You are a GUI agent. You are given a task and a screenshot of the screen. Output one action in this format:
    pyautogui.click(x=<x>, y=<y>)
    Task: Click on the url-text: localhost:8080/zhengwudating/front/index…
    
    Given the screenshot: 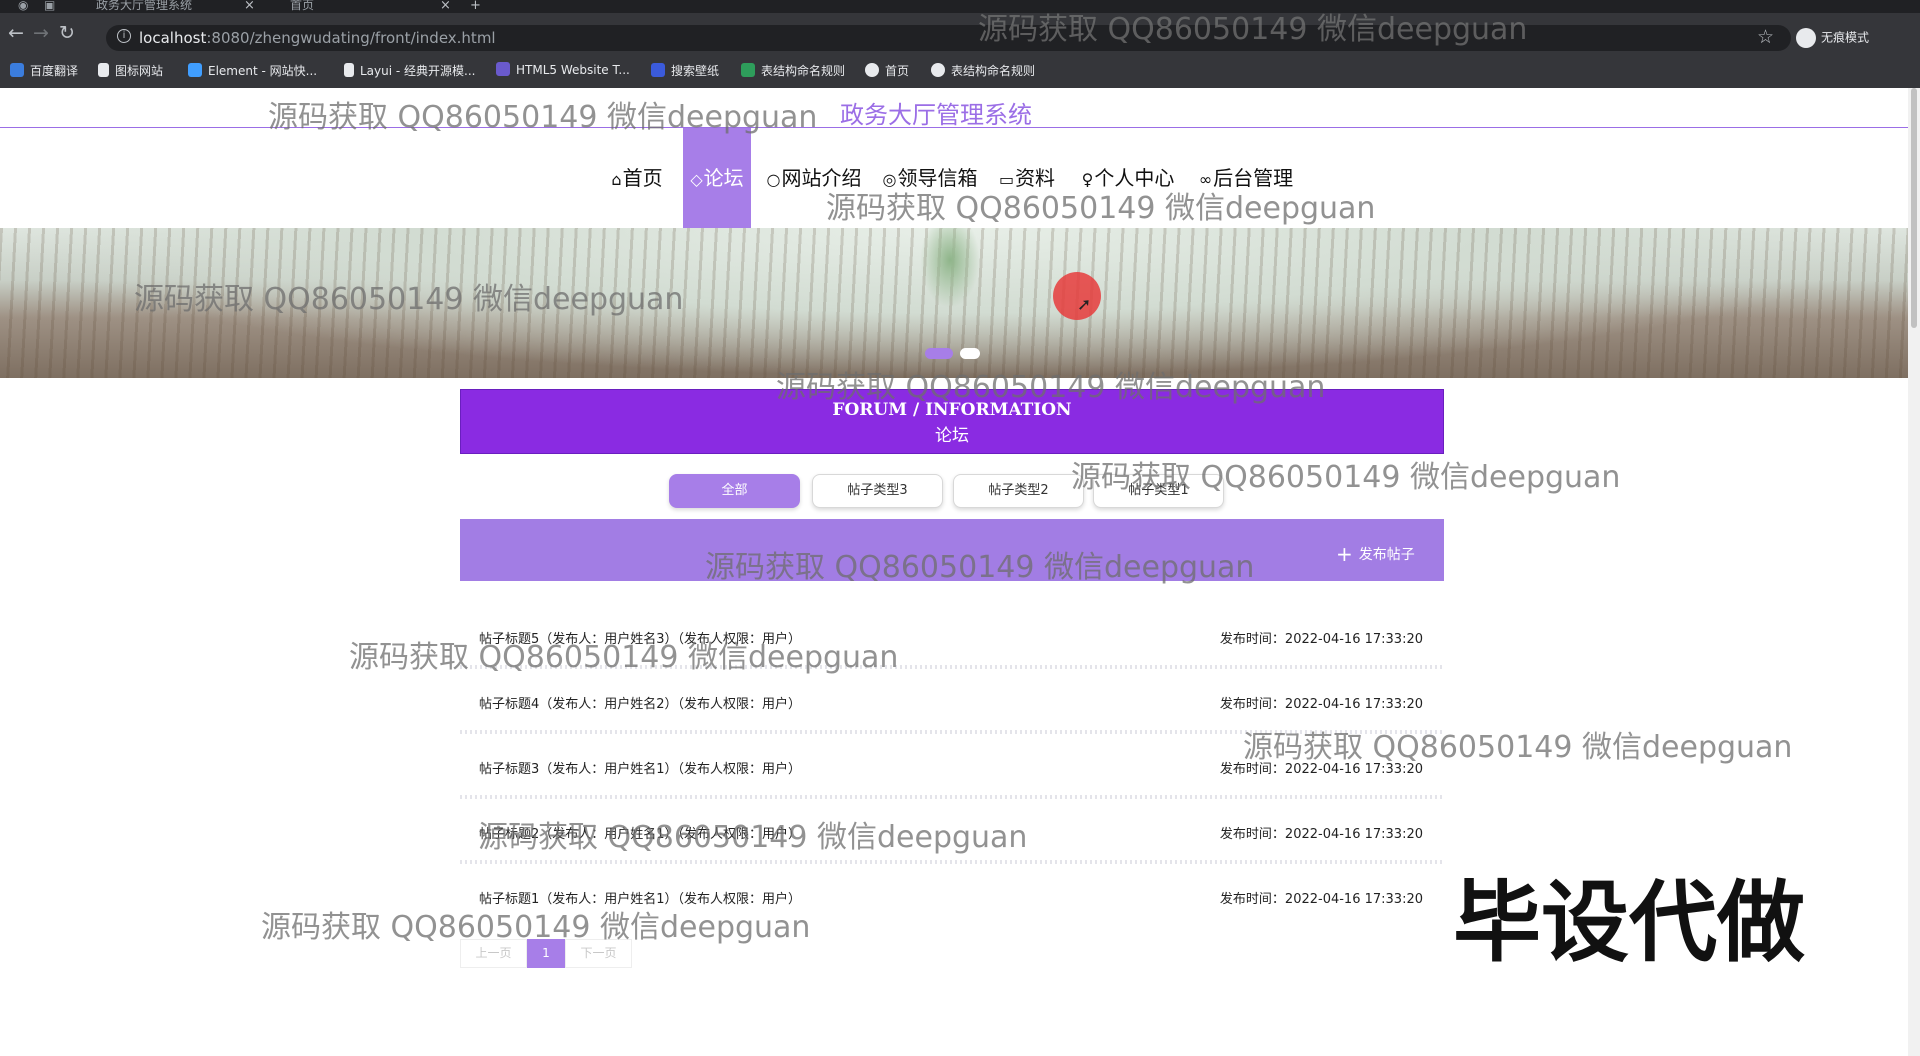 What is the action you would take?
    pyautogui.click(x=317, y=38)
    